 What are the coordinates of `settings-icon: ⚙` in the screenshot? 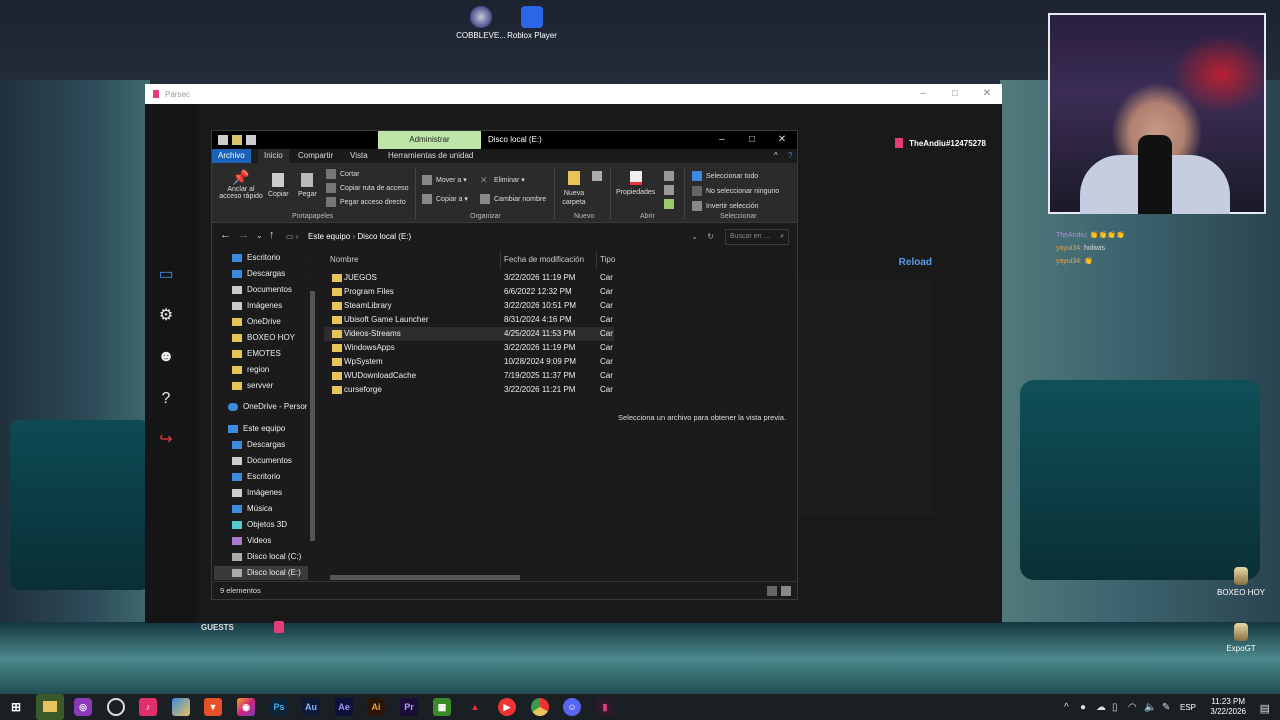 It's located at (166, 316).